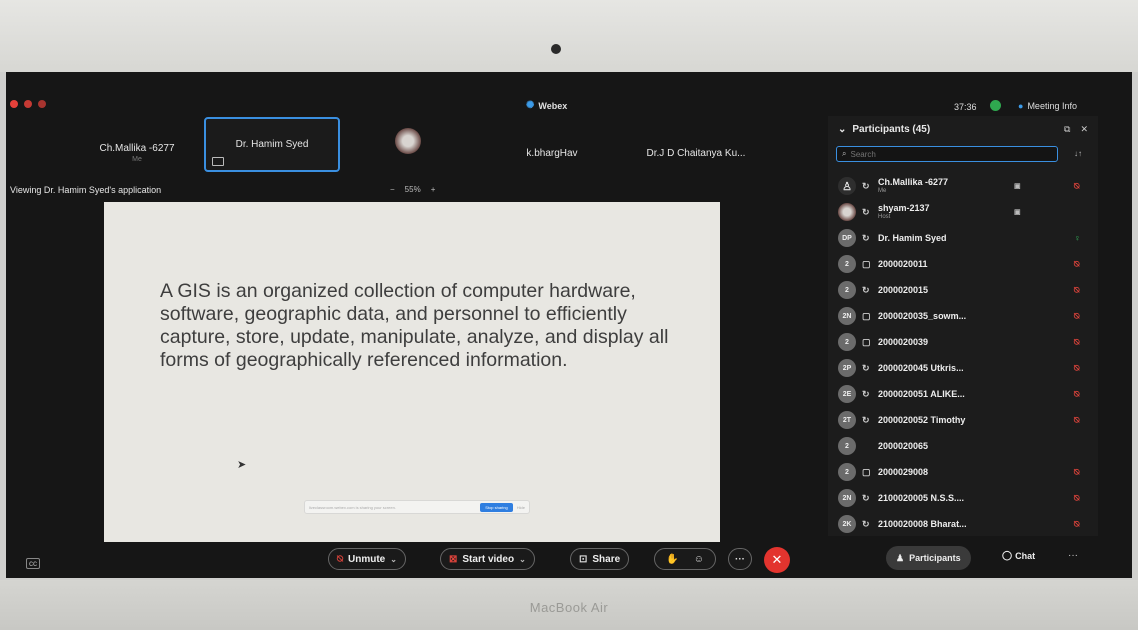 This screenshot has height=630, width=1138. I want to click on participant-search: ⌕, so click(947, 154).